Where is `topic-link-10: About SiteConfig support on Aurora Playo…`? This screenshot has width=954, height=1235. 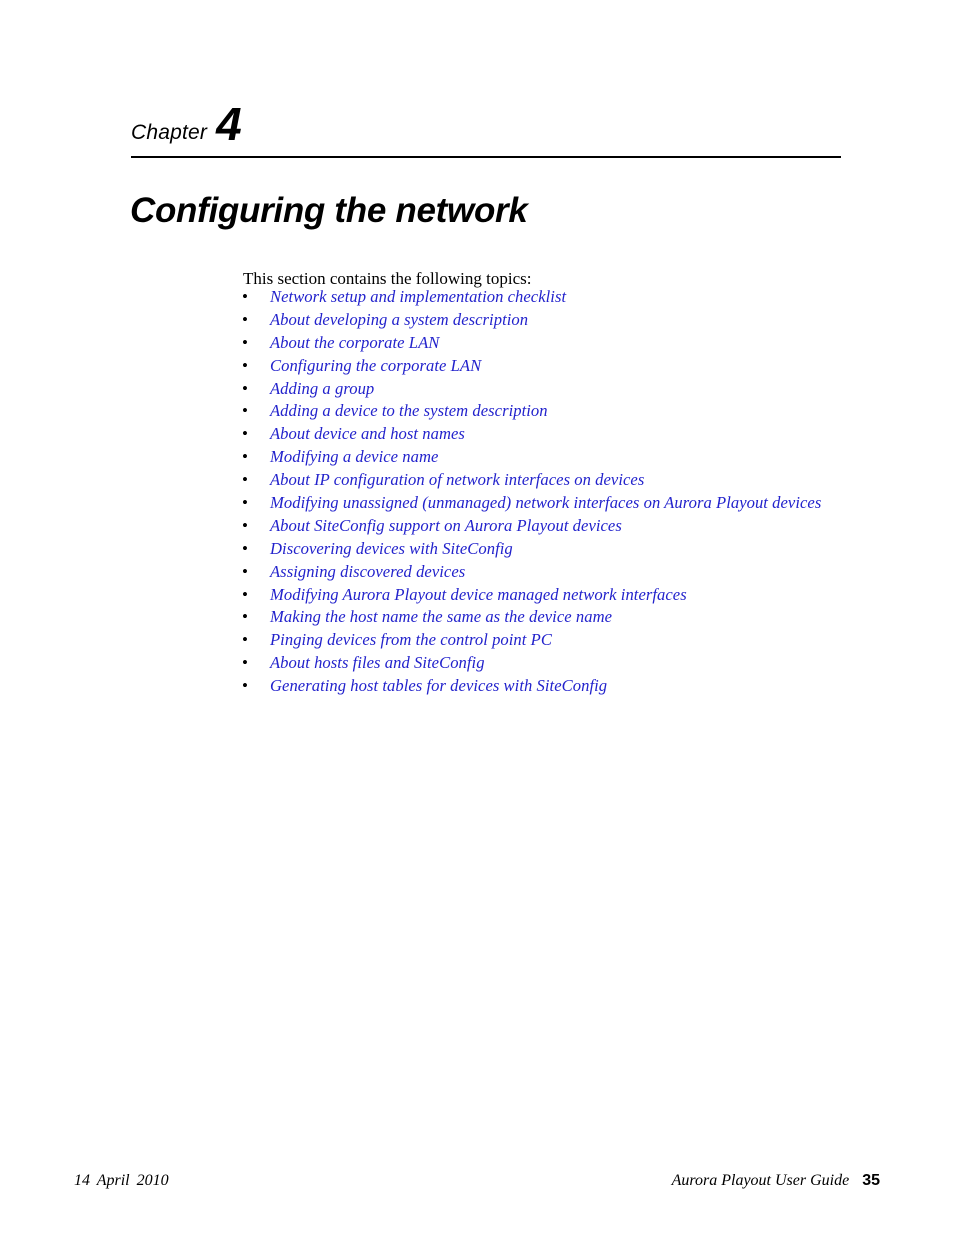 topic-link-10: About SiteConfig support on Aurora Playo… is located at coordinates (446, 525).